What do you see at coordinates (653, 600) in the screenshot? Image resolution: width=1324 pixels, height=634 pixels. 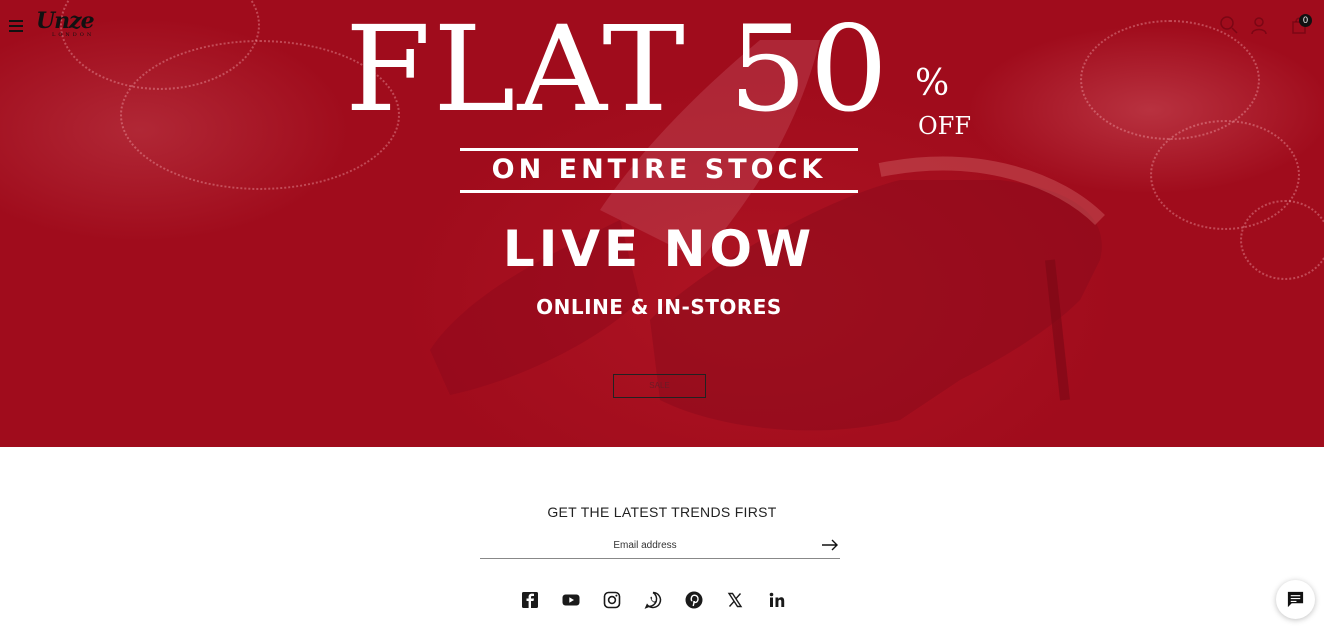 I see `whatsapp-icon` at bounding box center [653, 600].